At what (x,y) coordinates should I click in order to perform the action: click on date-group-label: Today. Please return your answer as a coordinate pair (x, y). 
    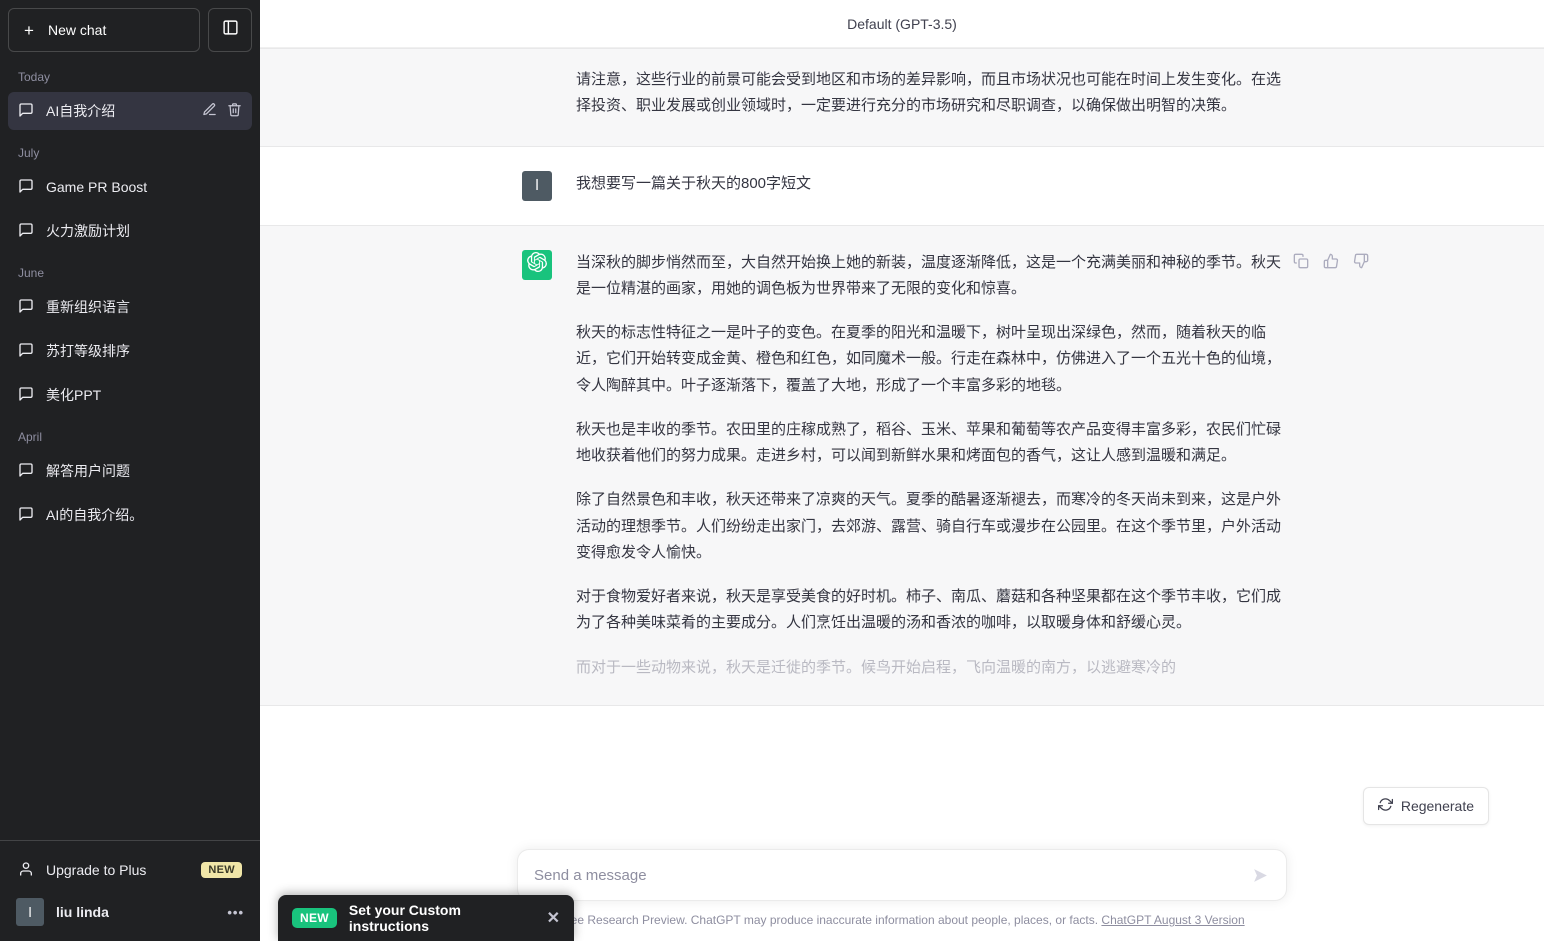
    Looking at the image, I should click on (34, 77).